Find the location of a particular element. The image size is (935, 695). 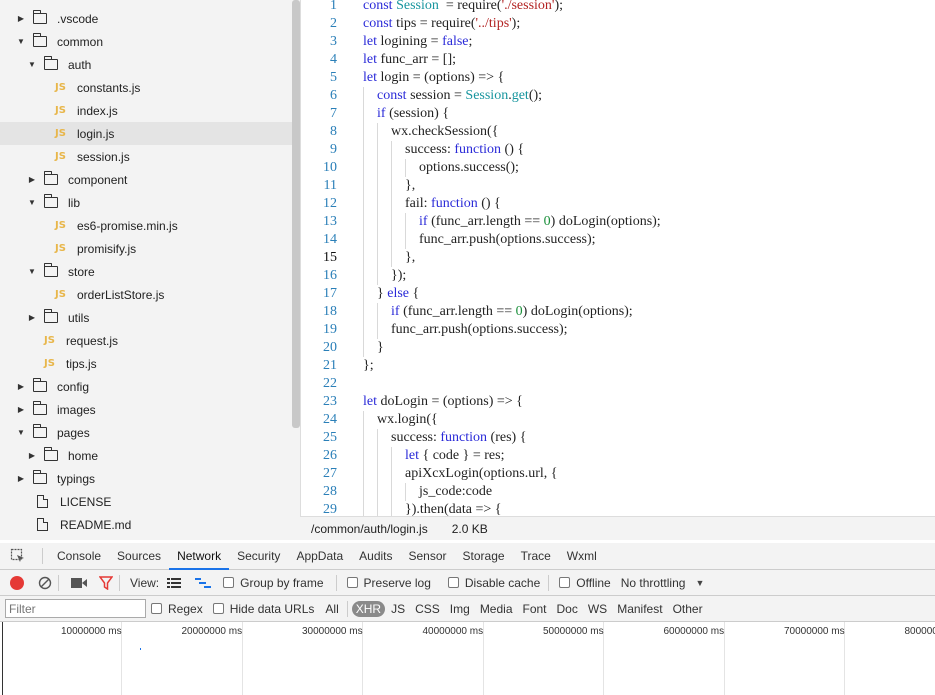

tree-folder: ▶ component is located at coordinates (146, 179).